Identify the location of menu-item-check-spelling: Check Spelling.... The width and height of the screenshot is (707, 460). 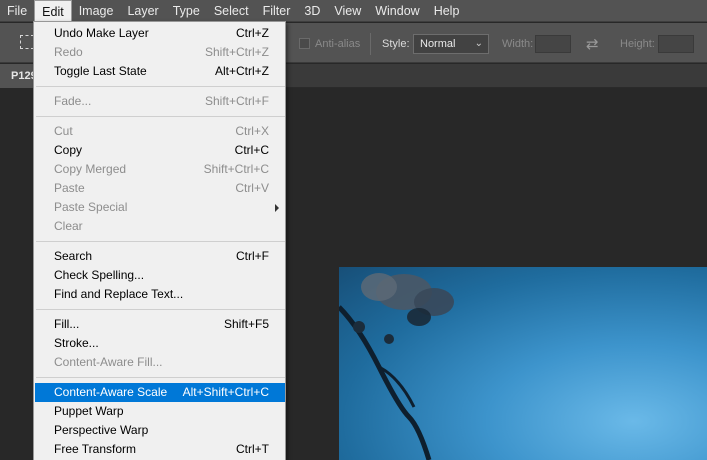
(160, 275).